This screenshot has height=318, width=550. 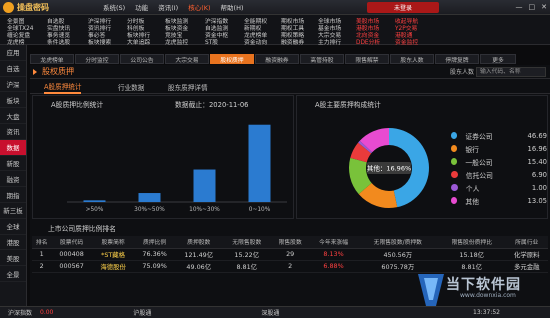 I want to click on tab: 公司公告, so click(x=142, y=59).